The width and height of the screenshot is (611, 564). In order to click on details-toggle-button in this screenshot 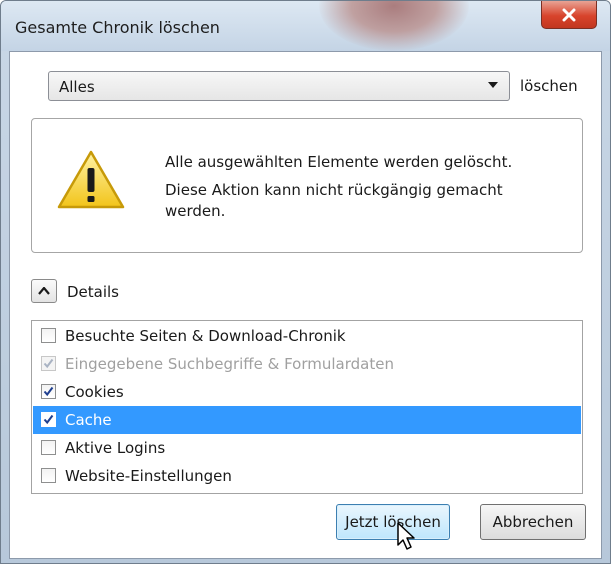, I will do `click(44, 291)`.